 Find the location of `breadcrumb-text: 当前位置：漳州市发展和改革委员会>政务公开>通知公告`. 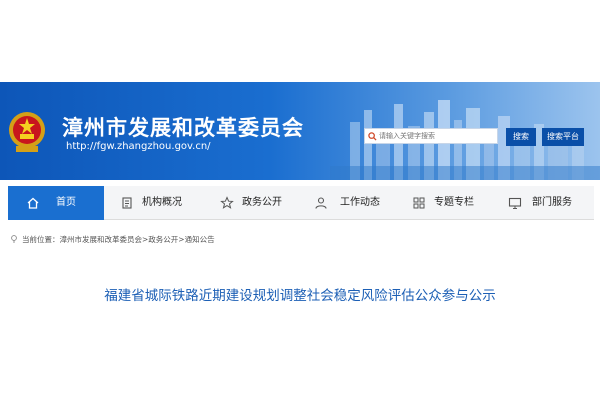

breadcrumb-text: 当前位置：漳州市发展和改革委员会>政务公开>通知公告 is located at coordinates (118, 239).